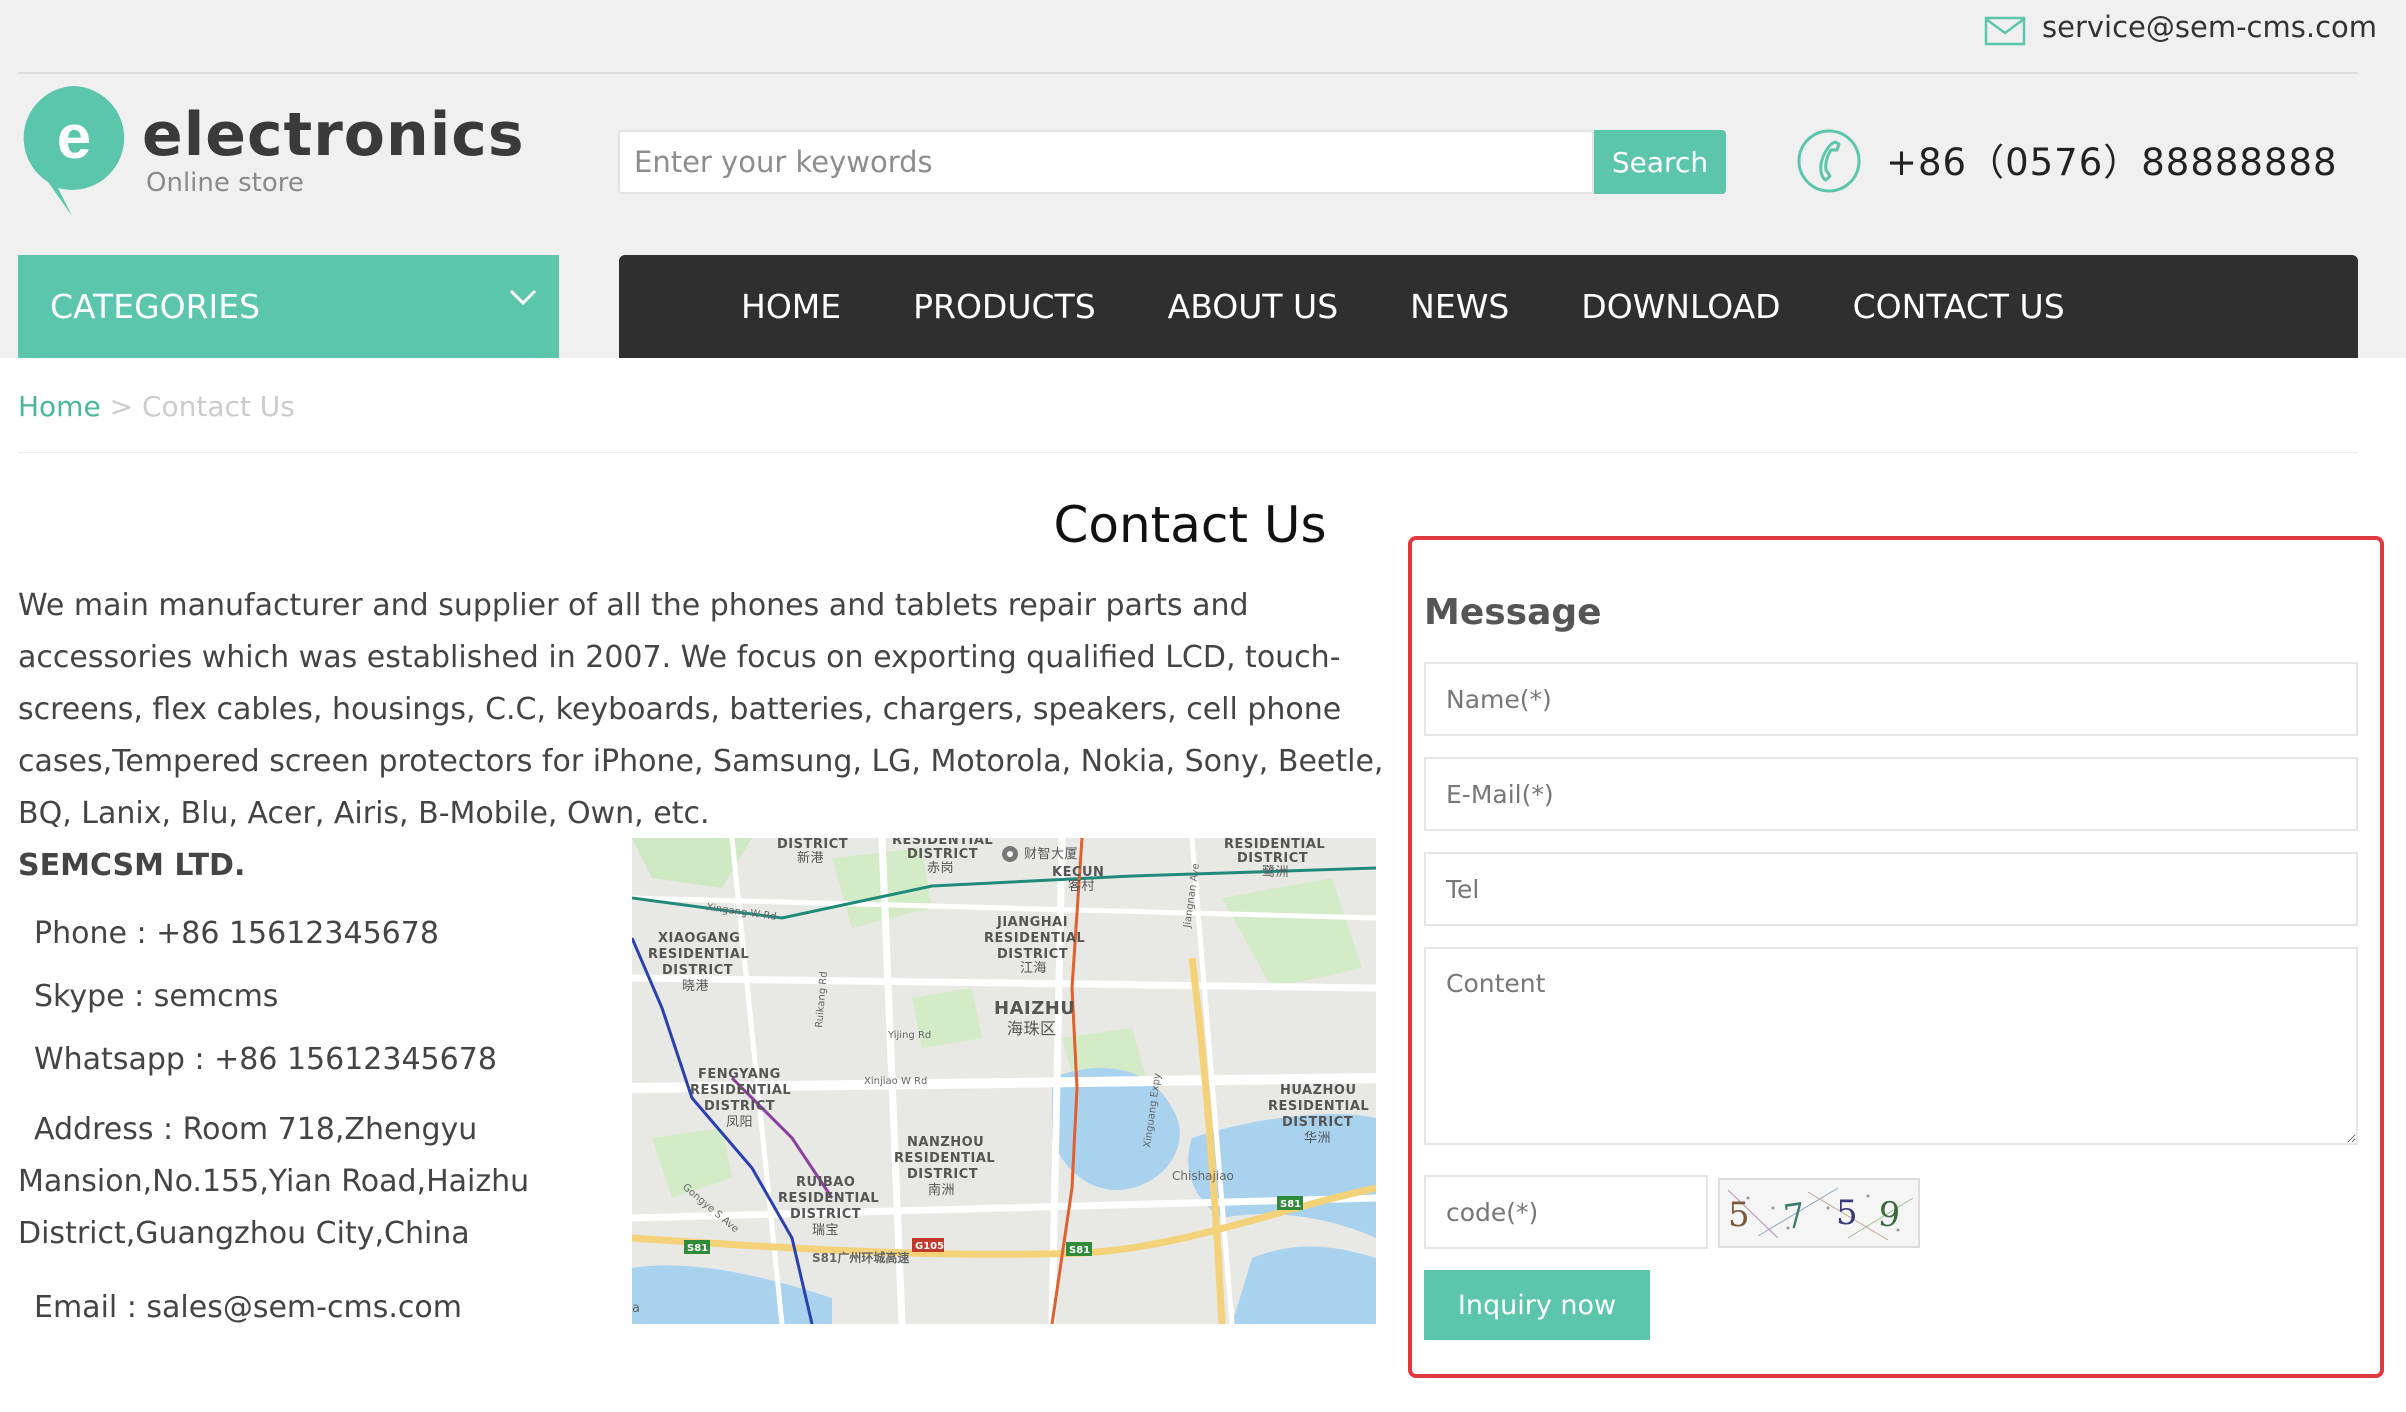 This screenshot has height=1412, width=2406. What do you see at coordinates (1188, 73) in the screenshot?
I see `top-divider` at bounding box center [1188, 73].